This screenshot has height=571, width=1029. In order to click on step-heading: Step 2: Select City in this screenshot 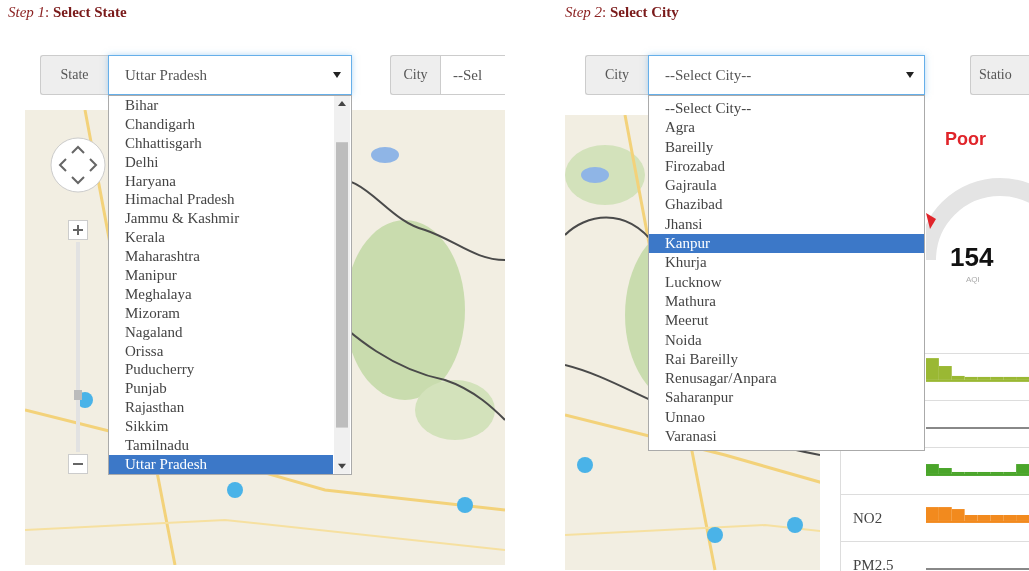, I will do `click(622, 12)`.